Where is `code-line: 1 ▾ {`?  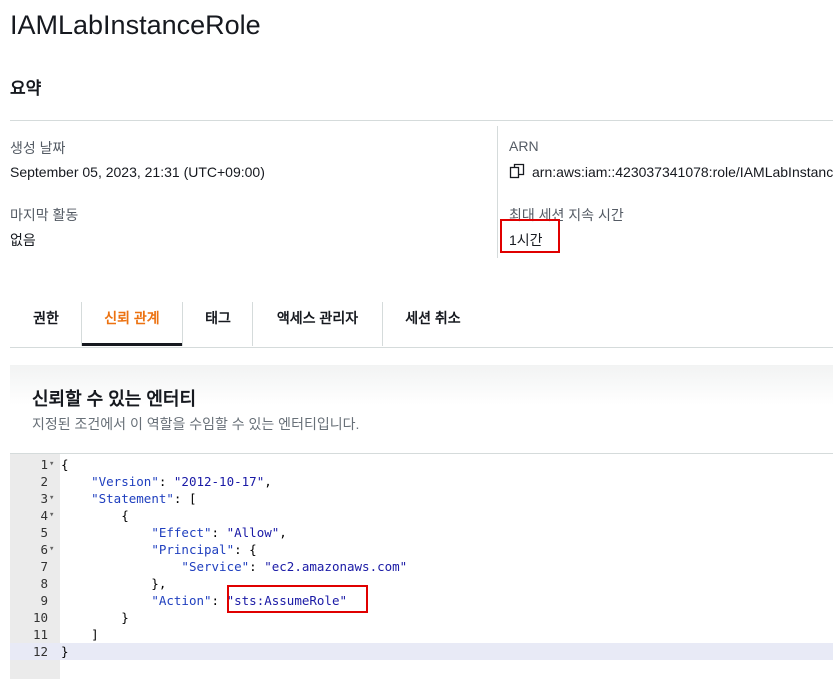
code-line: 1 ▾ { is located at coordinates (421, 464).